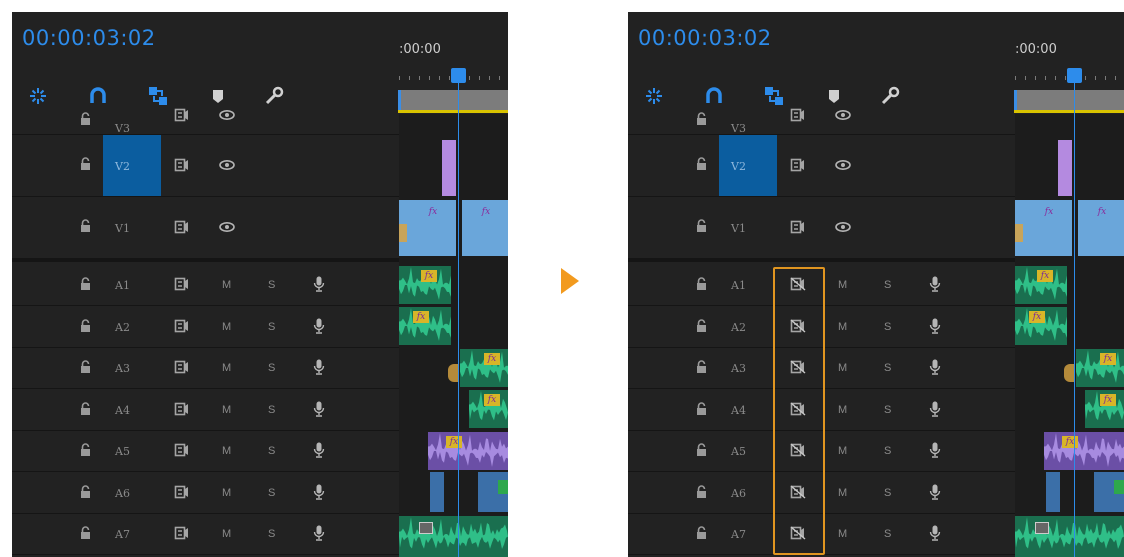 Image resolution: width=1124 pixels, height=557 pixels. Describe the element at coordinates (1069, 373) in the screenshot. I see `transition-marker` at that location.